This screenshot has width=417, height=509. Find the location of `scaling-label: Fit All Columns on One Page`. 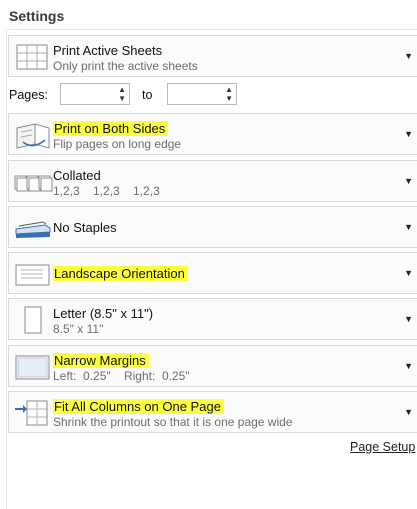

scaling-label: Fit All Columns on One Page is located at coordinates (138, 406).